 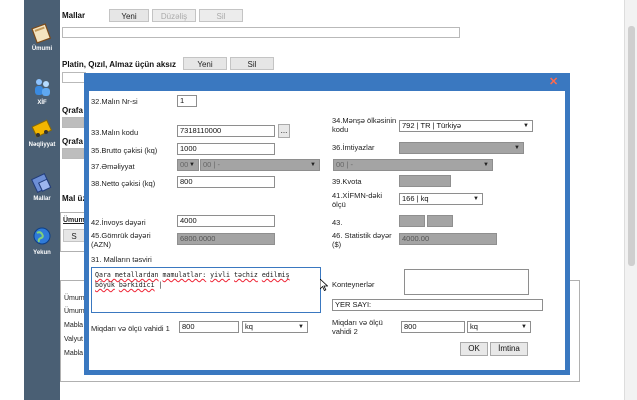 I want to click on sidebar-item-neqliyyat: Nəqliyyat, so click(x=42, y=133).